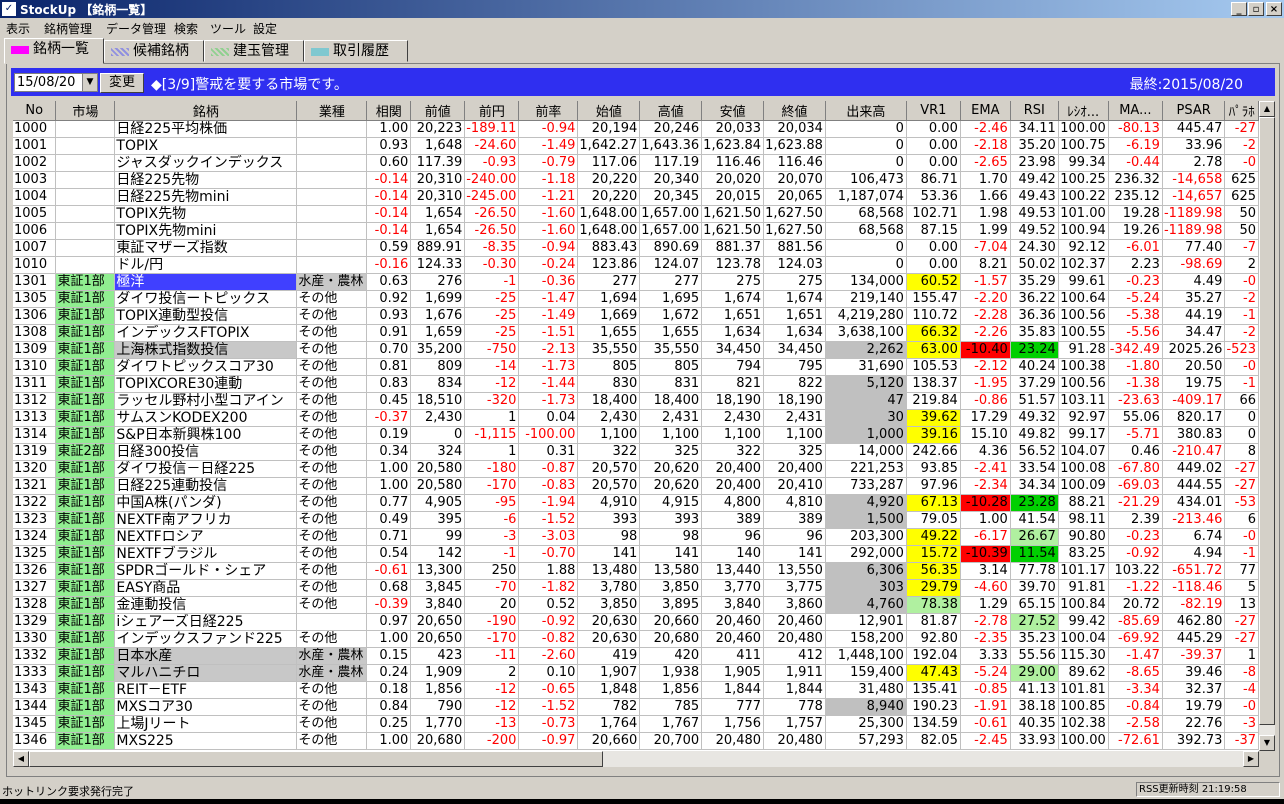 The height and width of the screenshot is (804, 1284). I want to click on column-header: 終値, so click(794, 111).